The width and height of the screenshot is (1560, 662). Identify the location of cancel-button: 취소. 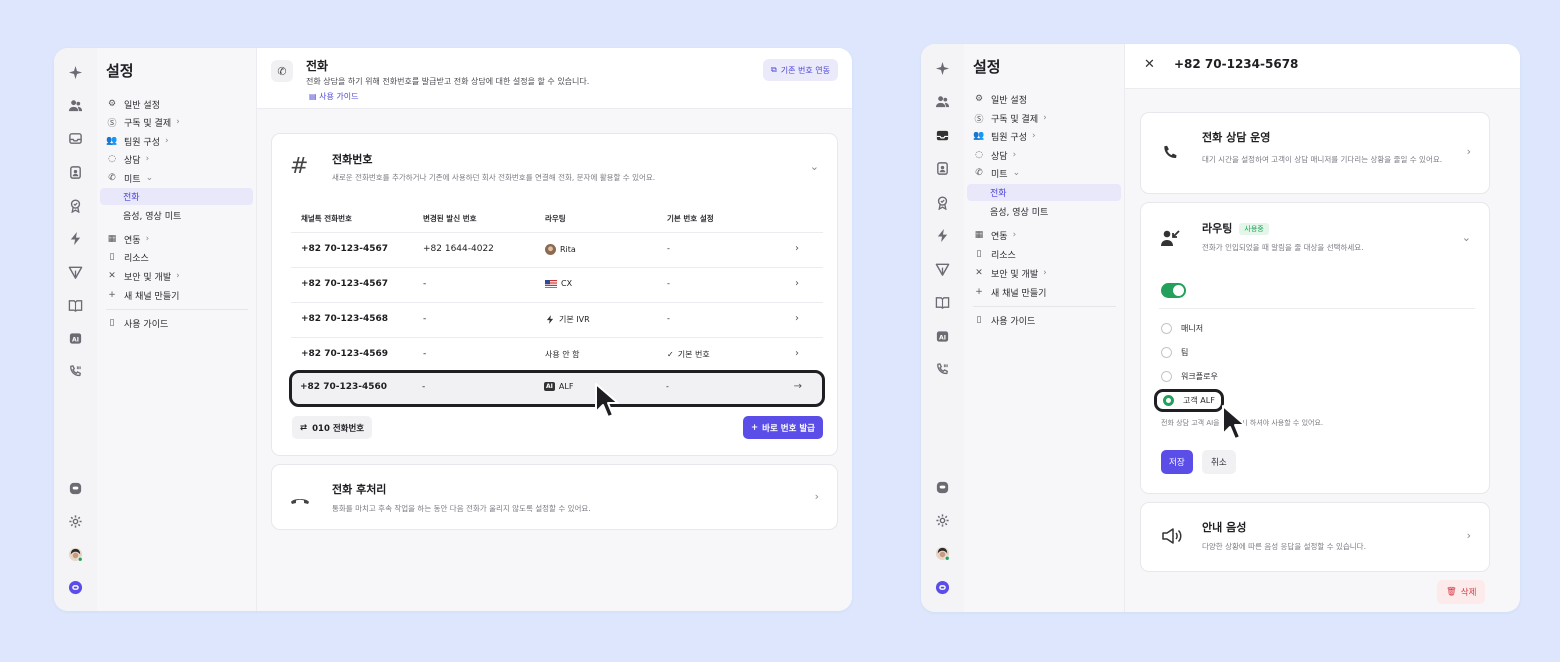
(1219, 462).